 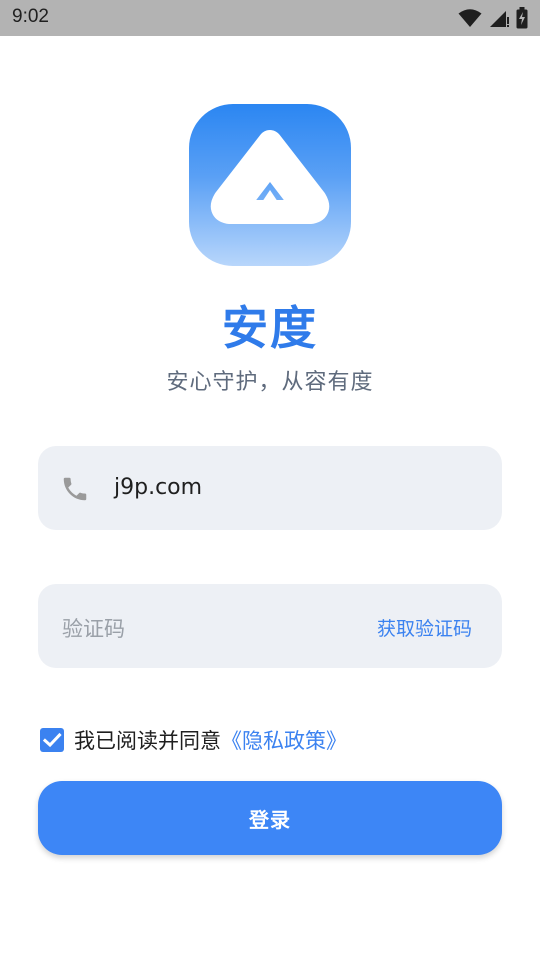 I want to click on battery-charging-icon, so click(x=522, y=18).